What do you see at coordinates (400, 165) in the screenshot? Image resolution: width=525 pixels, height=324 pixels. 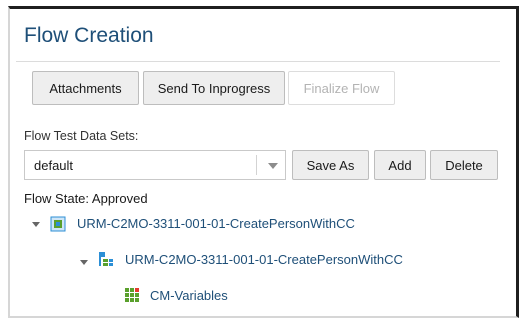 I see `add-button: Add` at bounding box center [400, 165].